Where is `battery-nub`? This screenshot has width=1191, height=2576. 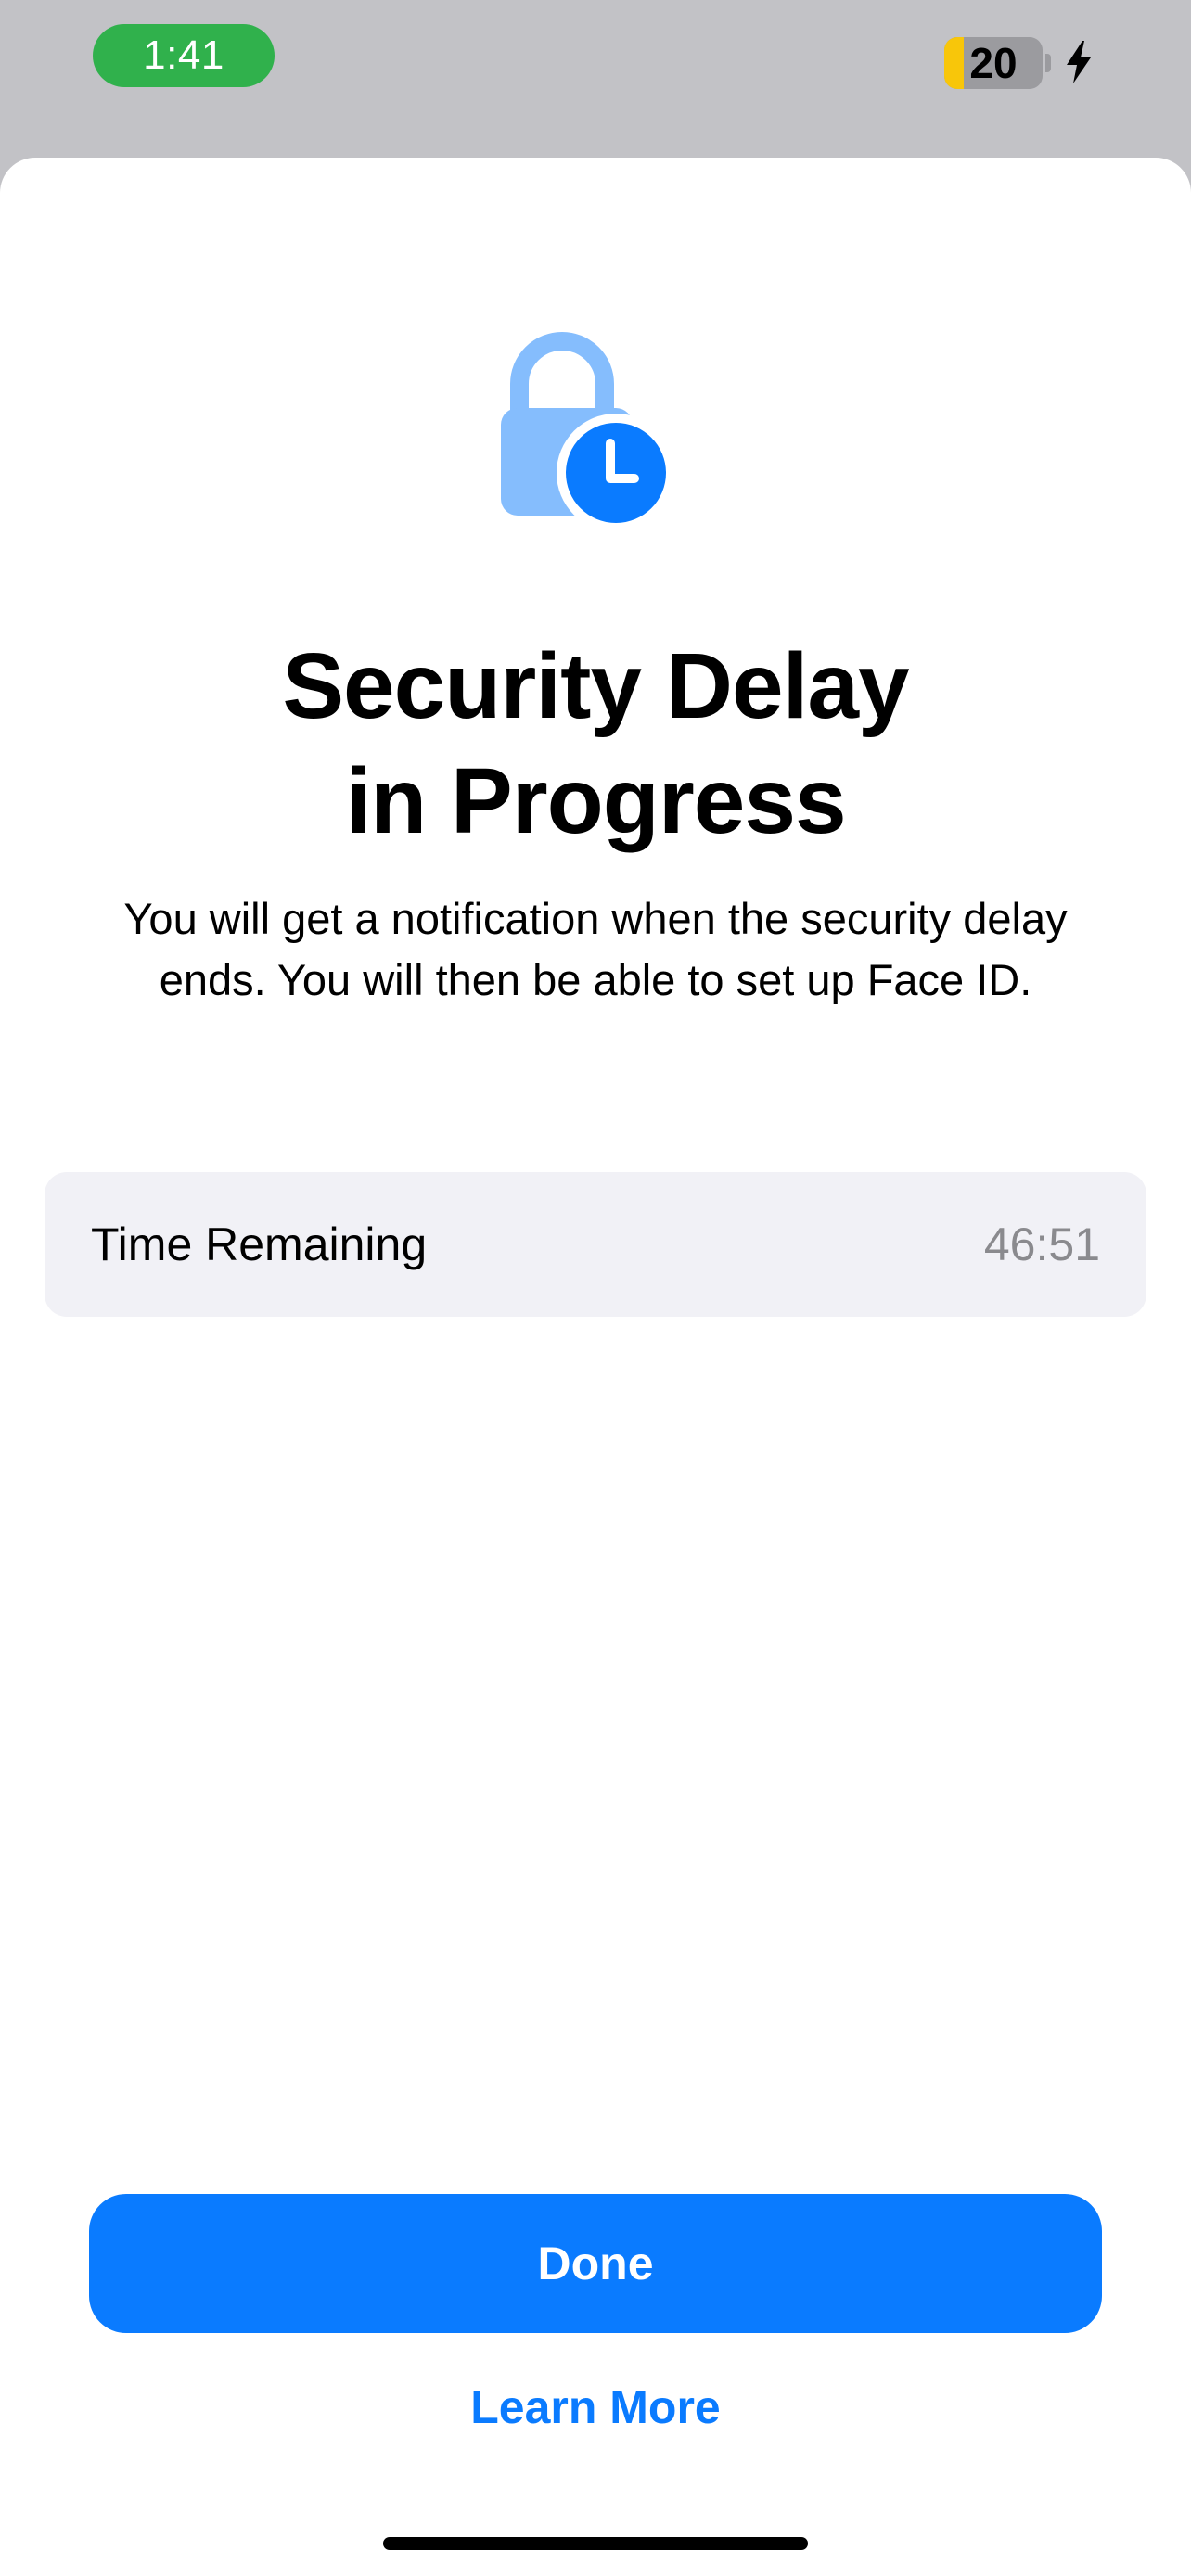
battery-nub is located at coordinates (1048, 63).